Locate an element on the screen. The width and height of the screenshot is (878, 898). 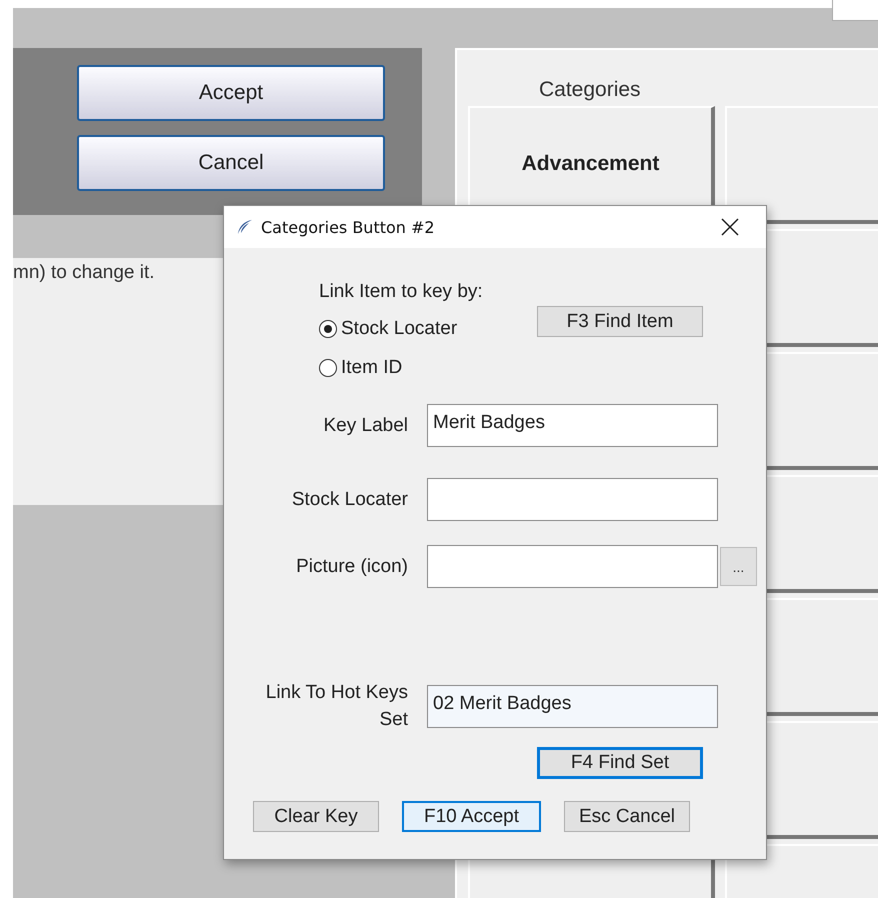
dialog-button: Clear Key is located at coordinates (316, 816).